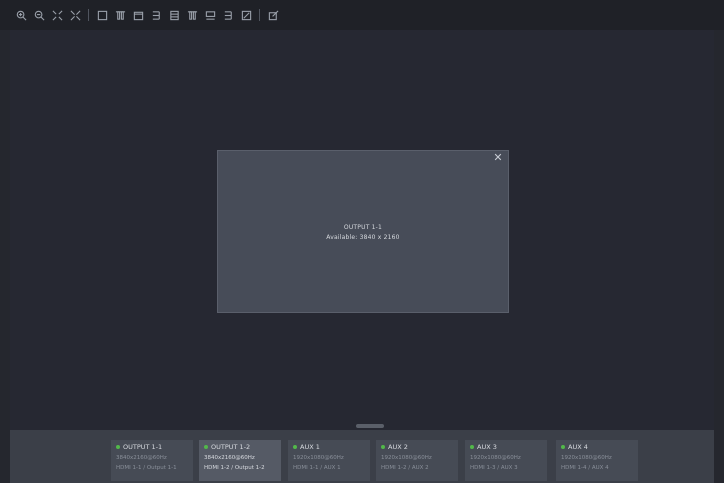 The width and height of the screenshot is (724, 483). What do you see at coordinates (487, 447) in the screenshot?
I see `card-name: AUX 3` at bounding box center [487, 447].